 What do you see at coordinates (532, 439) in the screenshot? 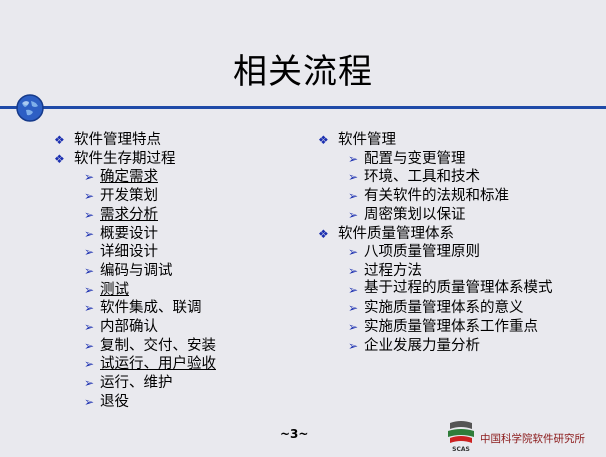
I see `organization-name: 中国科学院软件研究所` at bounding box center [532, 439].